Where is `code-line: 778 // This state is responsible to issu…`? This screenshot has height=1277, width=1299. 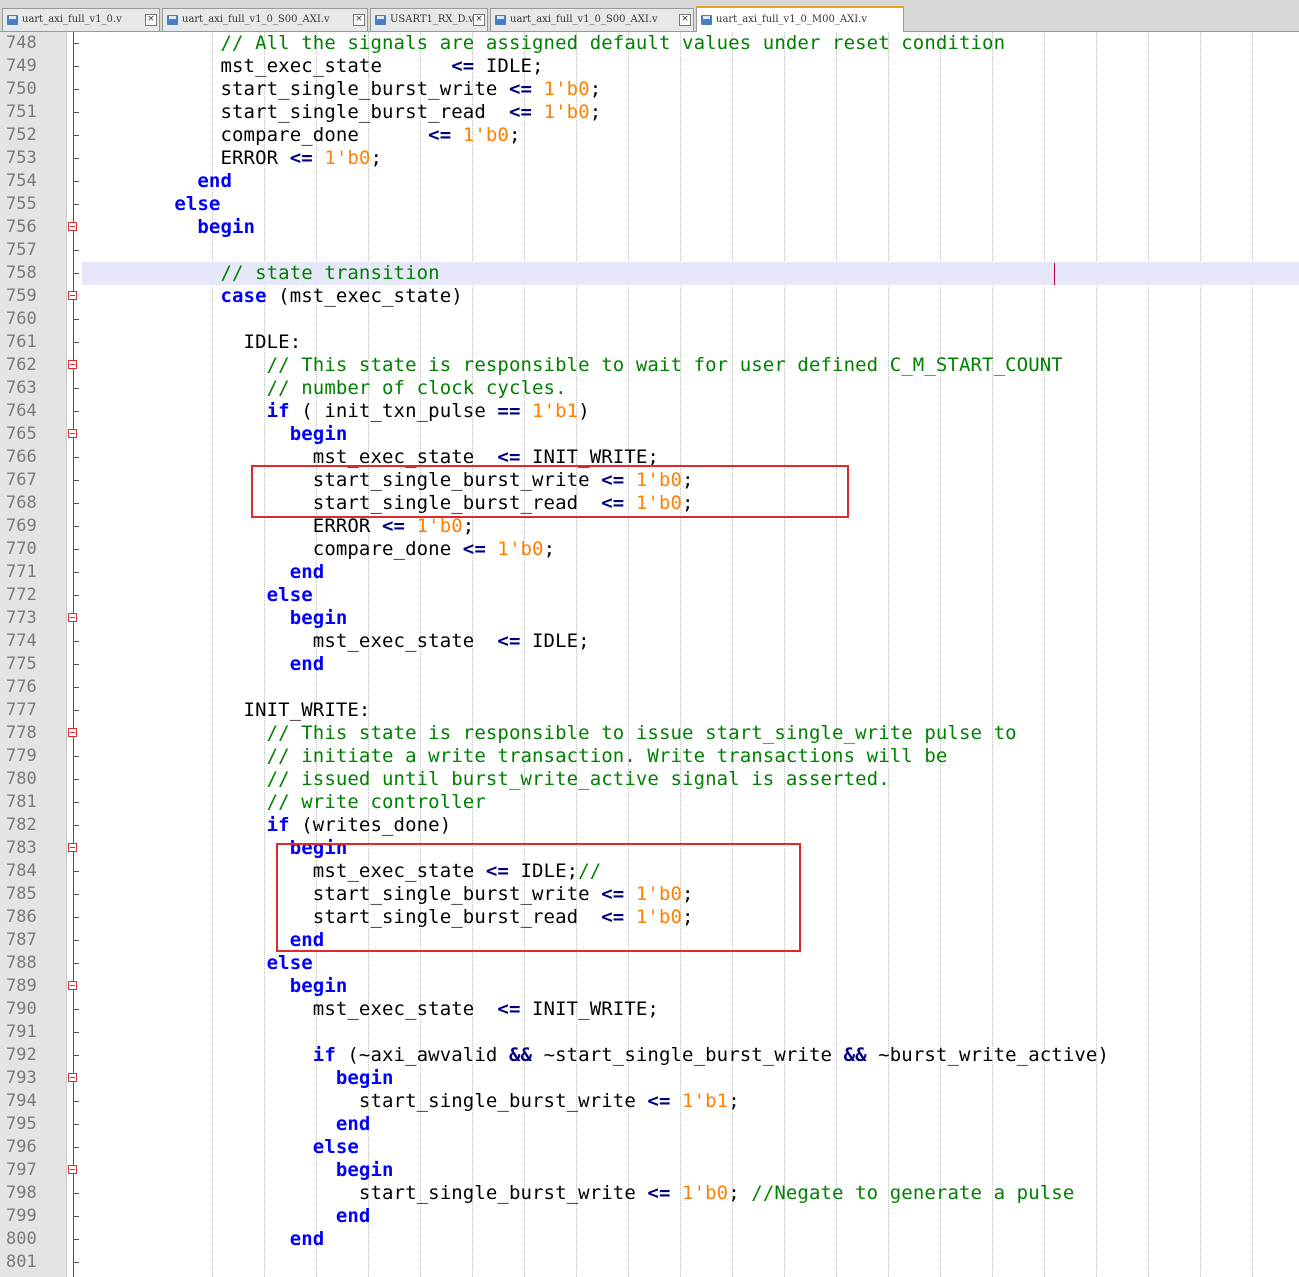
code-line: 778 // This state is responsible to issu… is located at coordinates (649, 733).